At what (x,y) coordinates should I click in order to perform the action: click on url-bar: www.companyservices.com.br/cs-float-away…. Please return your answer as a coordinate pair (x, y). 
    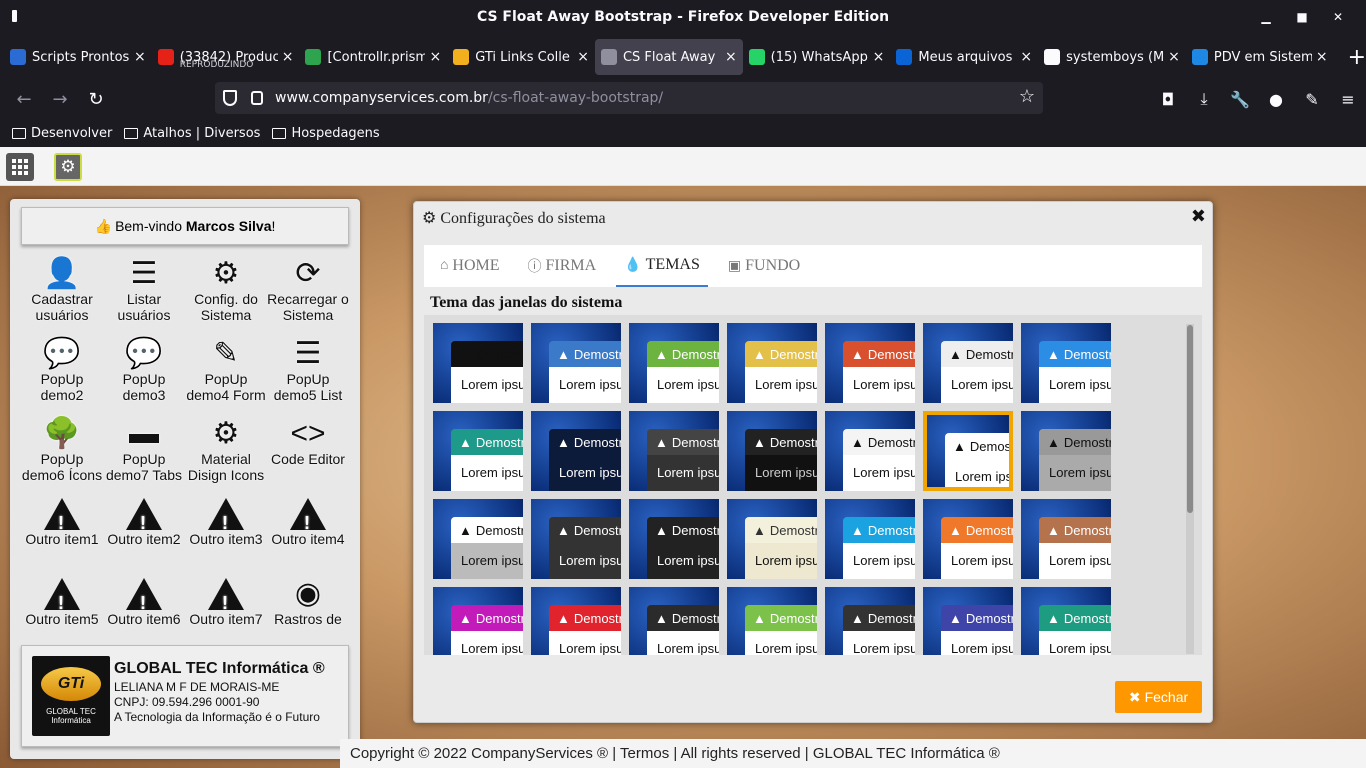
    Looking at the image, I should click on (629, 98).